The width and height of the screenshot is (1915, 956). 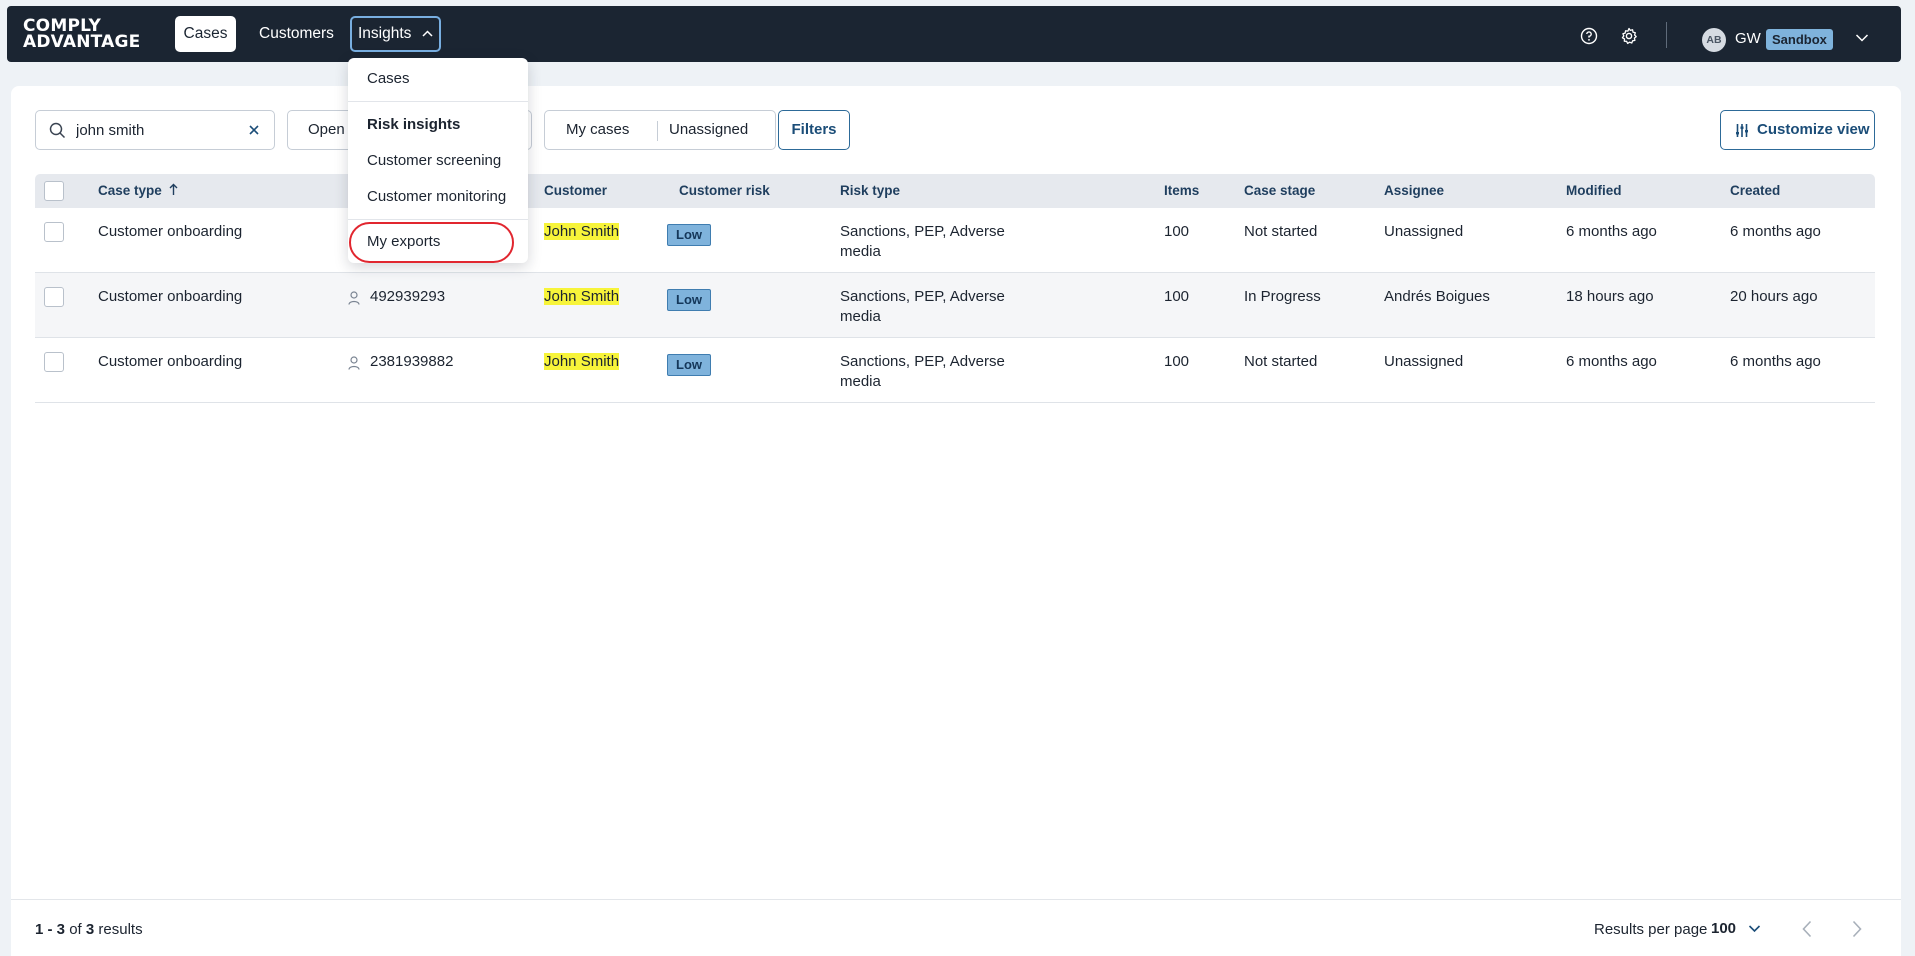 What do you see at coordinates (89, 929) in the screenshot?
I see `results-count: 1 - 3 of 3 results` at bounding box center [89, 929].